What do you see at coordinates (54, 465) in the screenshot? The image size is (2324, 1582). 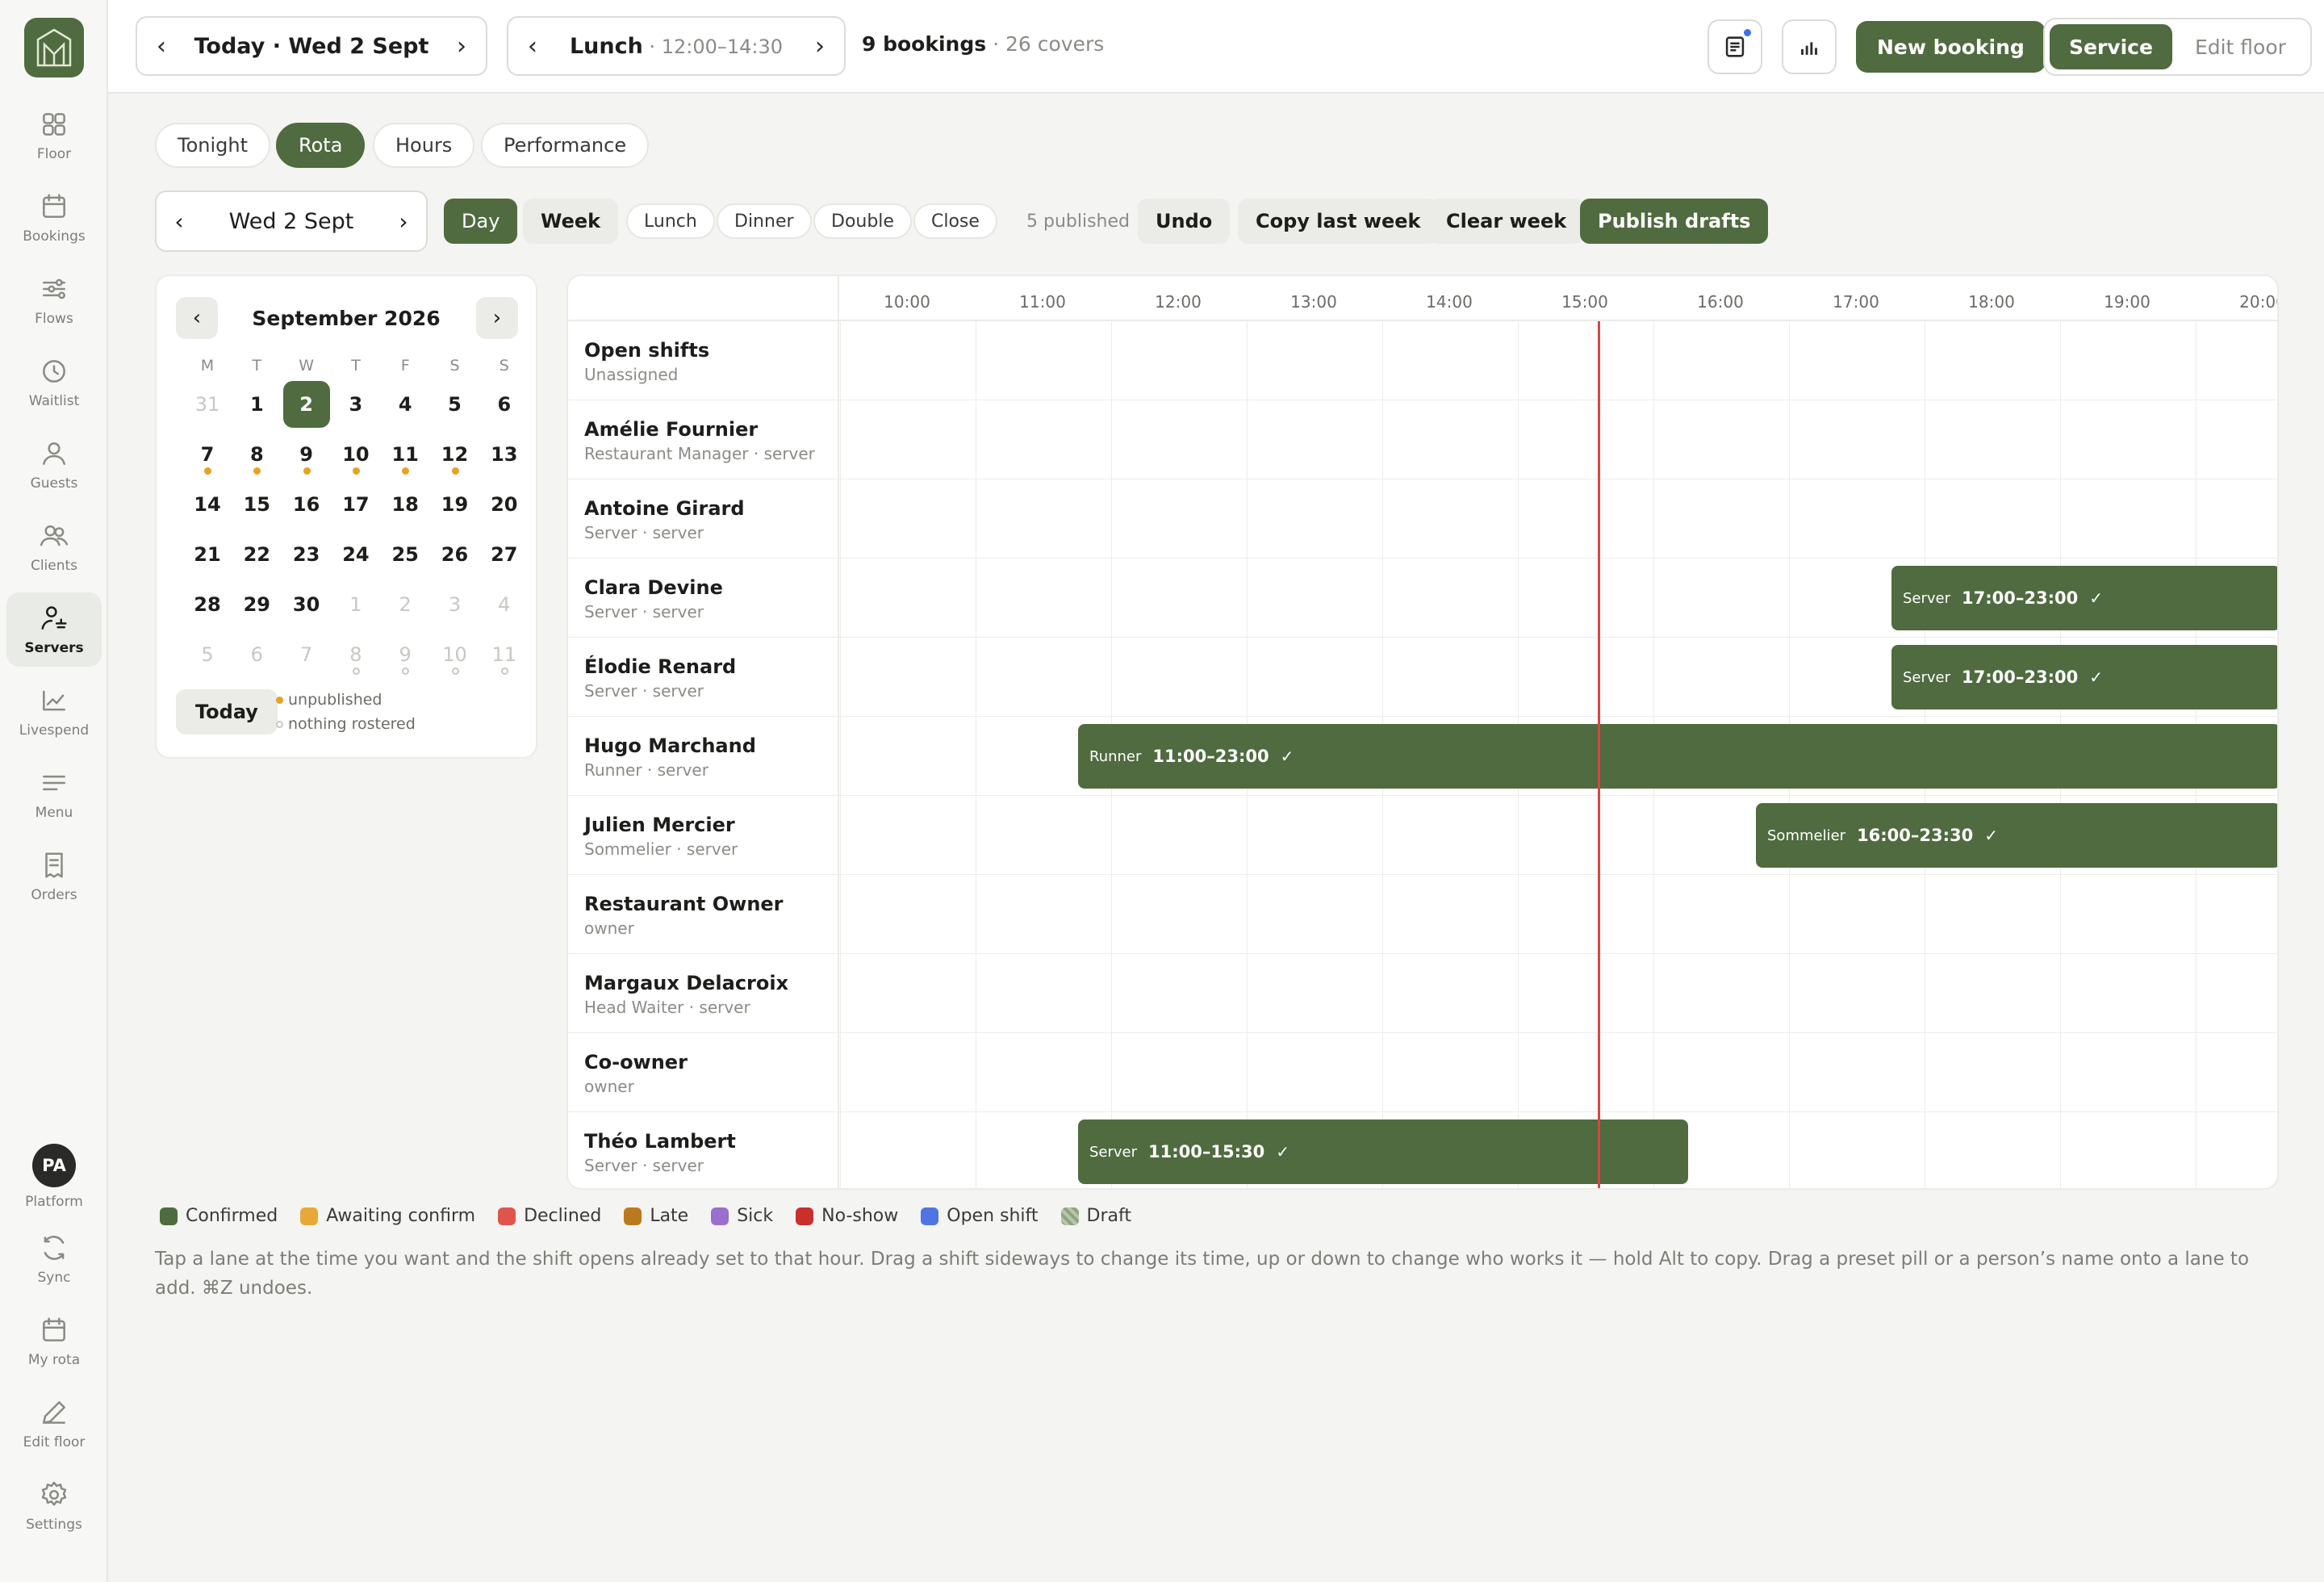 I see `rail-item-guests: Guests` at bounding box center [54, 465].